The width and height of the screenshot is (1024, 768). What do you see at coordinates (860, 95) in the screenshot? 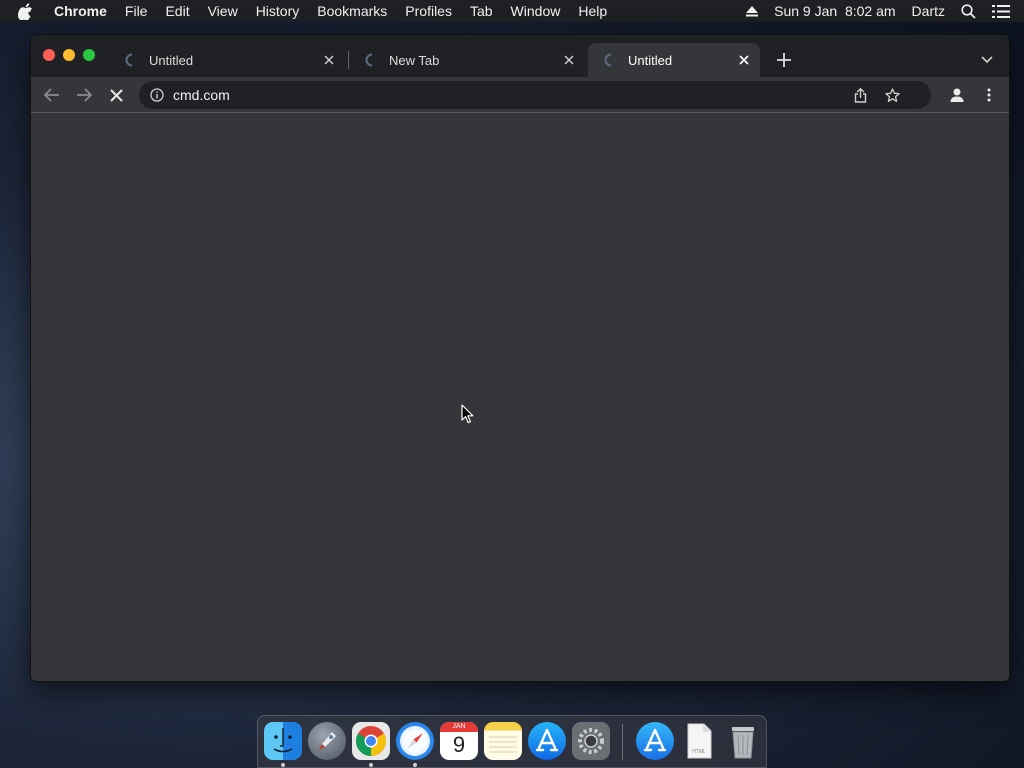
I see `share-icon` at bounding box center [860, 95].